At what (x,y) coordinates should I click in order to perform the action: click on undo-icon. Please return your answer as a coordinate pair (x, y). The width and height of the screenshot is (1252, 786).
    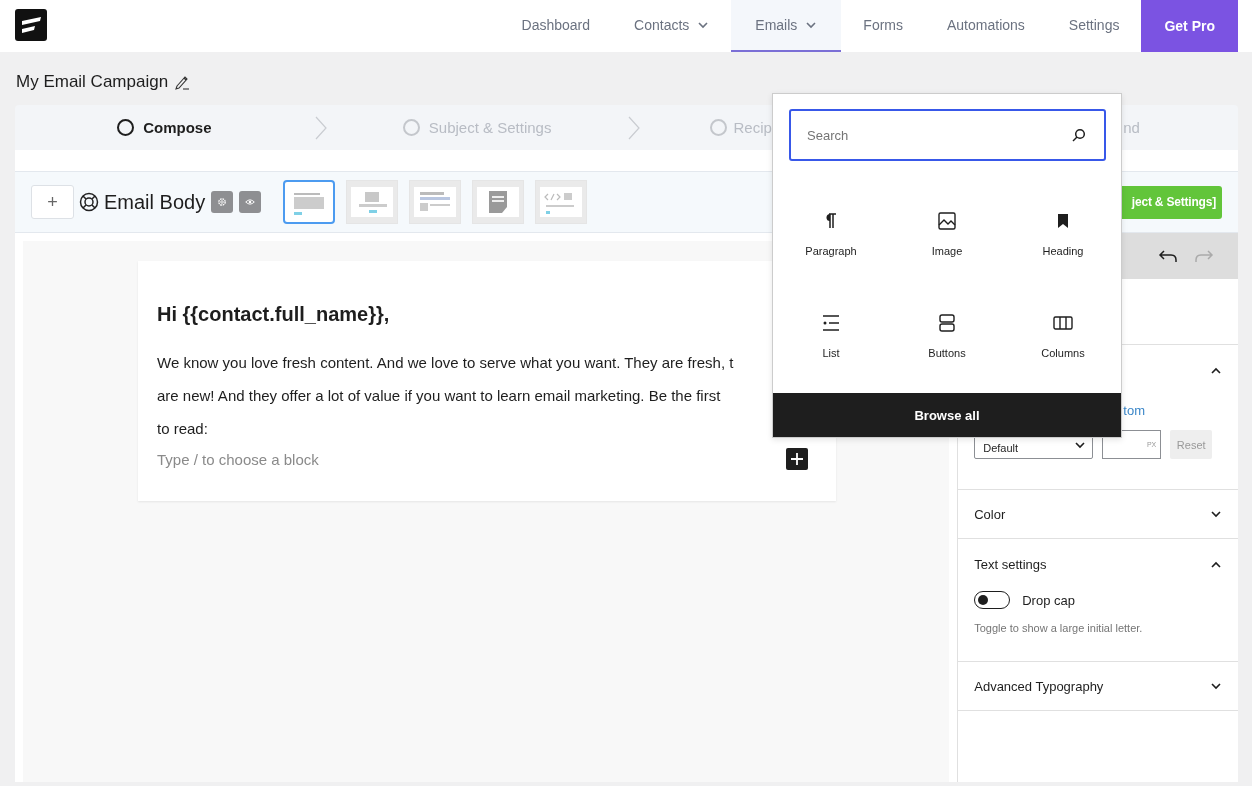
    Looking at the image, I should click on (1168, 256).